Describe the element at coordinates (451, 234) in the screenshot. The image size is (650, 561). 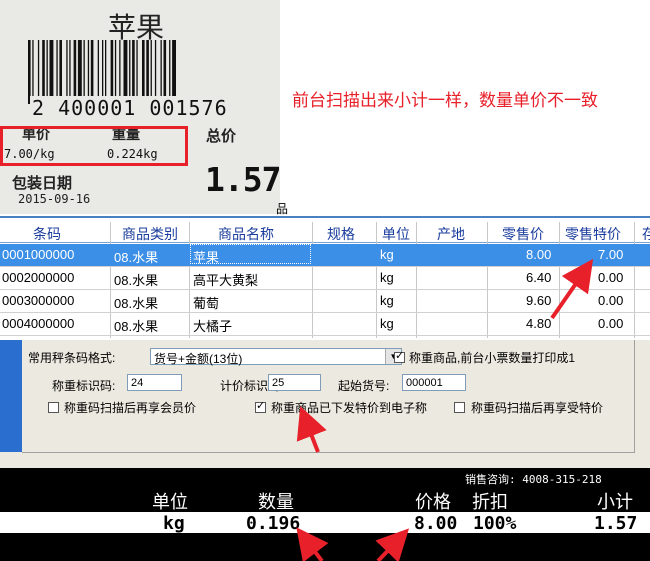
I see `column-header-origin: 产地` at that location.